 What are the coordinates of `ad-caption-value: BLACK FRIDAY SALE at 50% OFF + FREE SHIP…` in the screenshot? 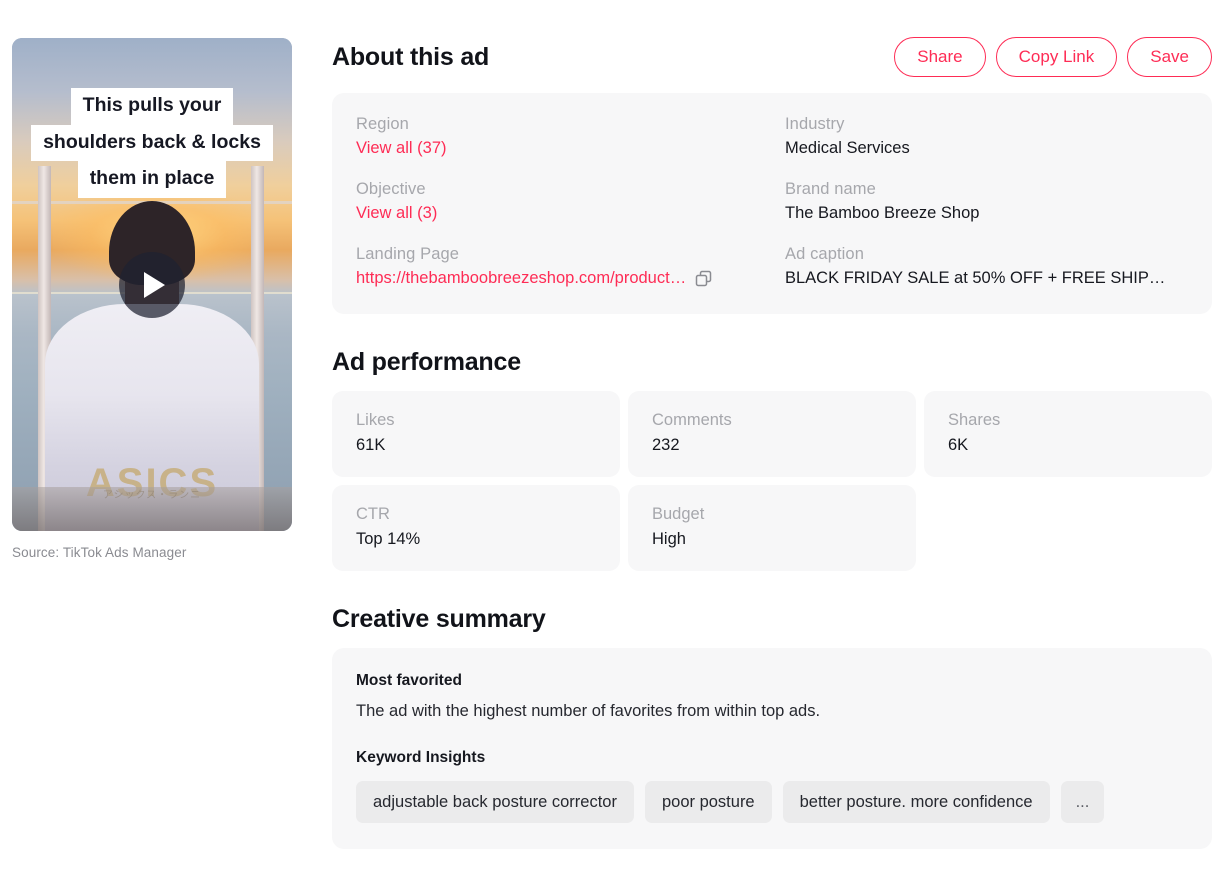 It's located at (975, 278).